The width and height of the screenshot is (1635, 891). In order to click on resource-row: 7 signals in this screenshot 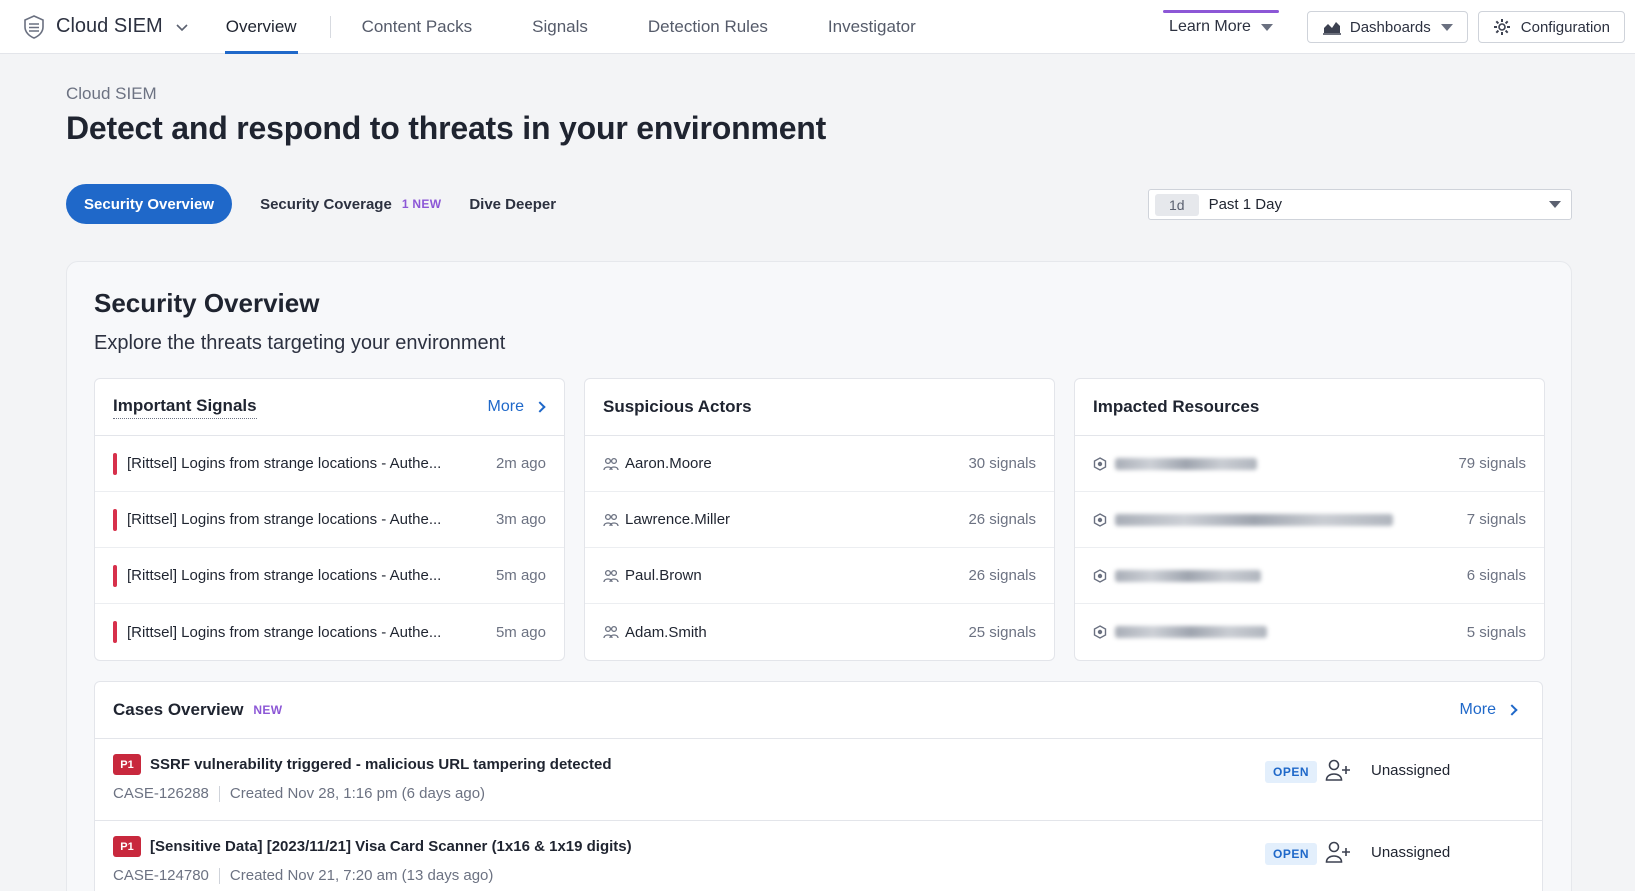, I will do `click(1309, 520)`.